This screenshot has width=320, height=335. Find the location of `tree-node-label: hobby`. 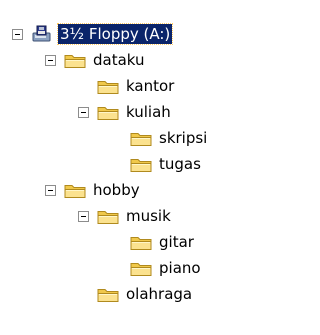

tree-node-label: hobby is located at coordinates (116, 190).